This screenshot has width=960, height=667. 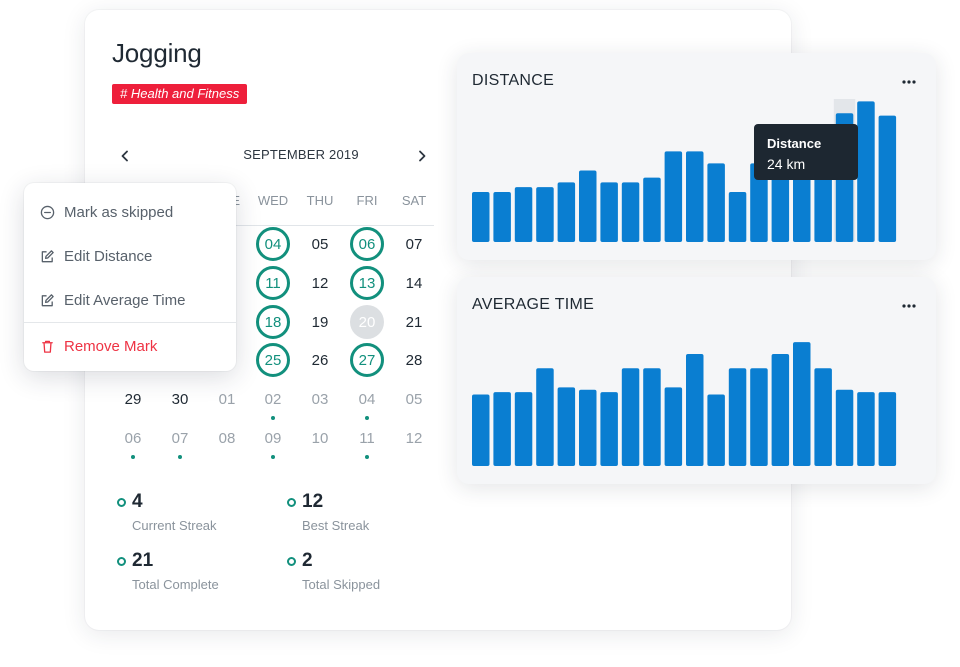 I want to click on next-month-button, so click(x=422, y=156).